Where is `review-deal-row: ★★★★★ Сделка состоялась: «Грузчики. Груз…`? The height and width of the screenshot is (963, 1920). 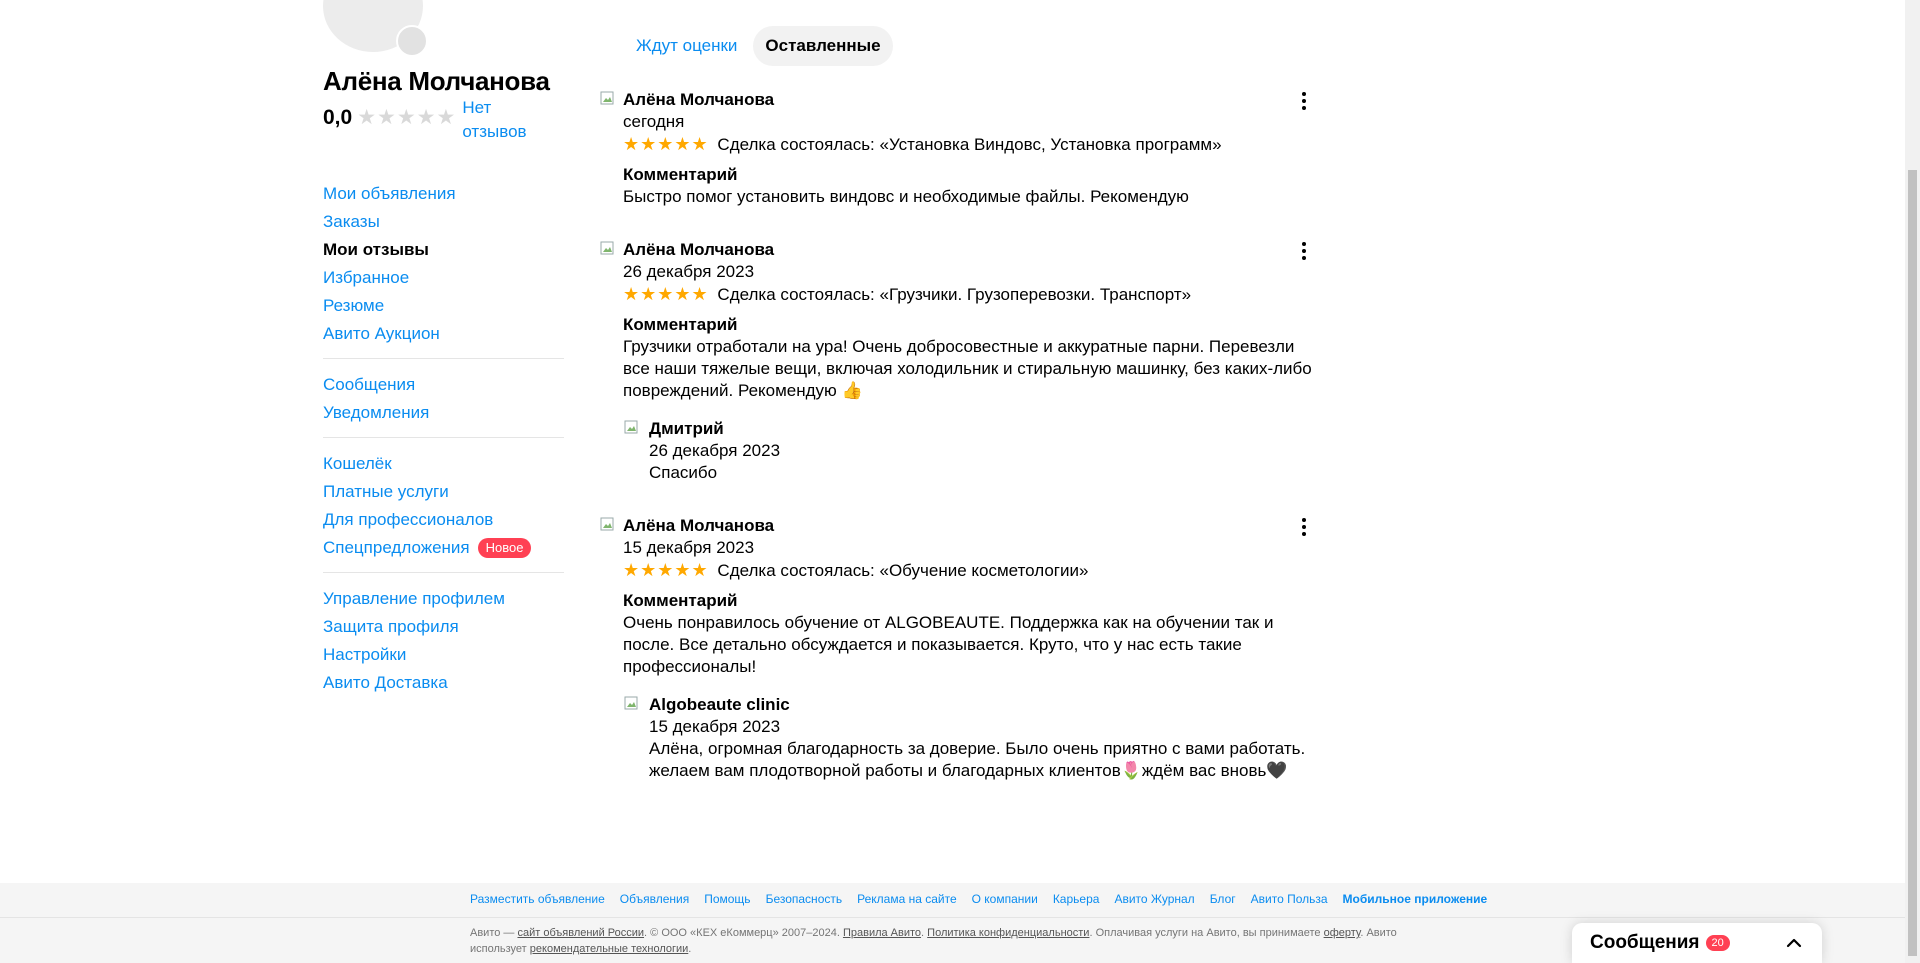
review-deal-row: ★★★★★ Сделка состоялась: «Грузчики. Груз… is located at coordinates (968, 294).